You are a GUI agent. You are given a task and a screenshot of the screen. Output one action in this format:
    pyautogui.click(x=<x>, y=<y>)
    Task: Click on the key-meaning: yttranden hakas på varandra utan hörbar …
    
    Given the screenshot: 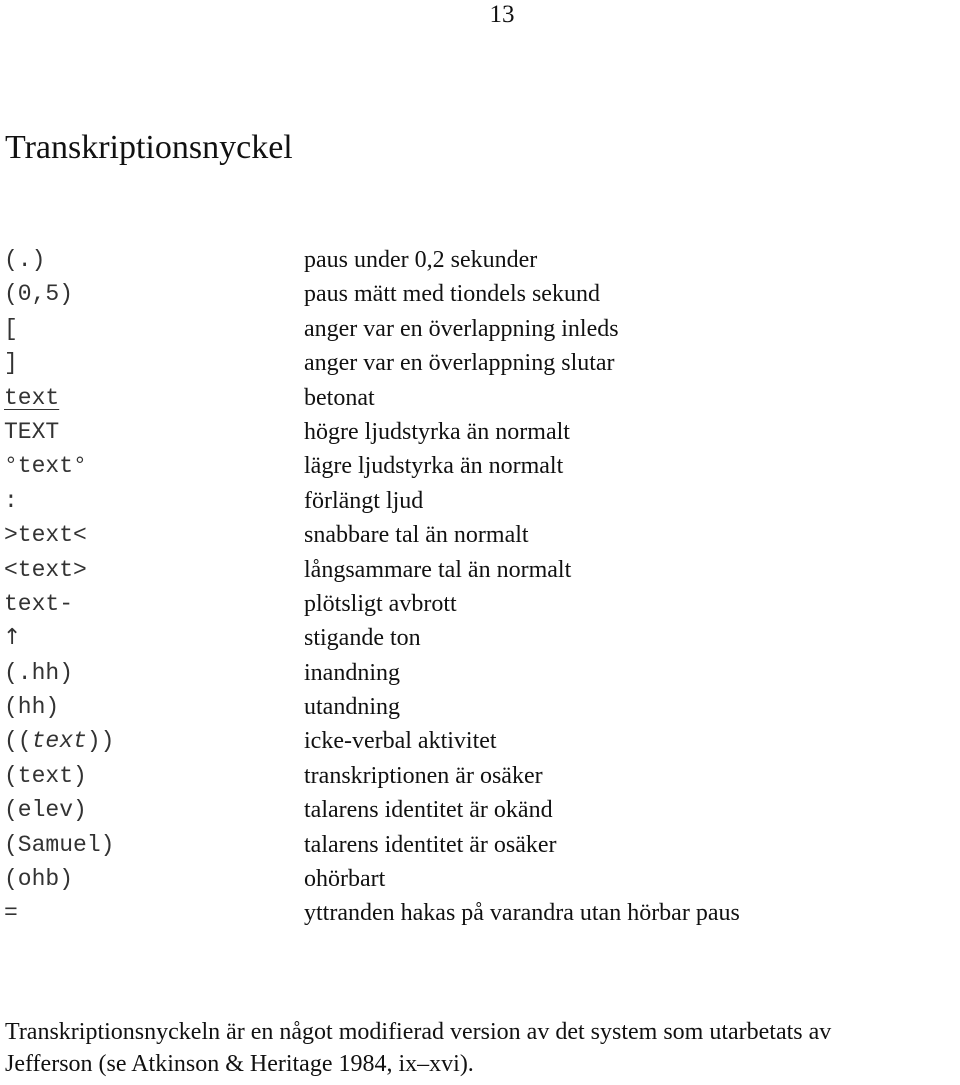 What is the action you would take?
    pyautogui.click(x=522, y=913)
    